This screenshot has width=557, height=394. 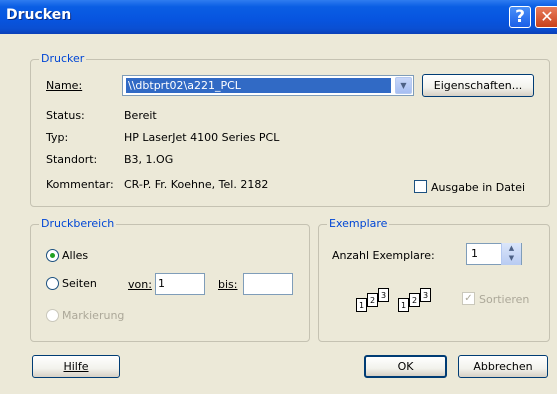 I want to click on range-pages-label: Seiten, so click(x=79, y=283).